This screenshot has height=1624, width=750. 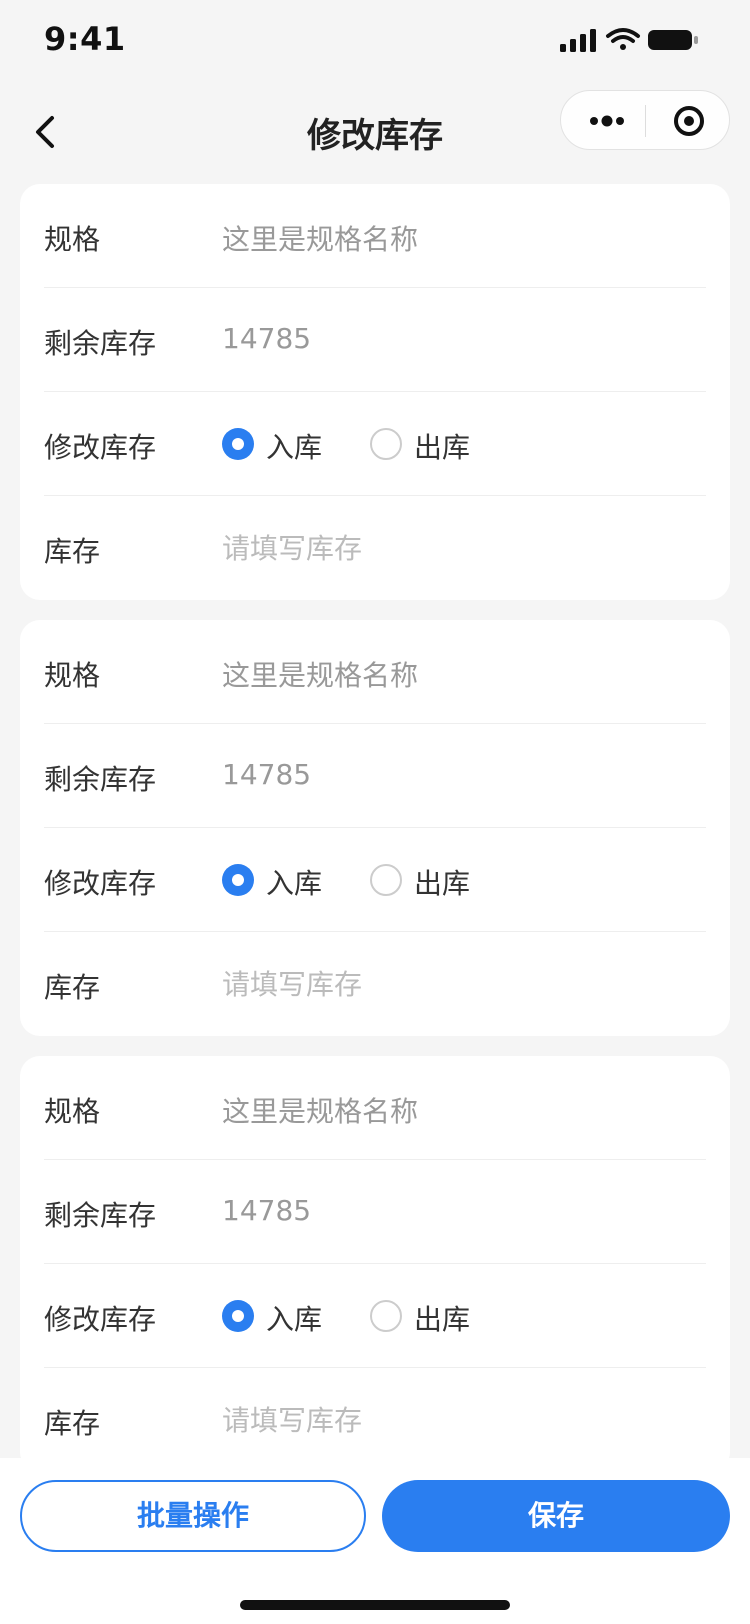 I want to click on status-bar: 9:41, so click(x=375, y=44).